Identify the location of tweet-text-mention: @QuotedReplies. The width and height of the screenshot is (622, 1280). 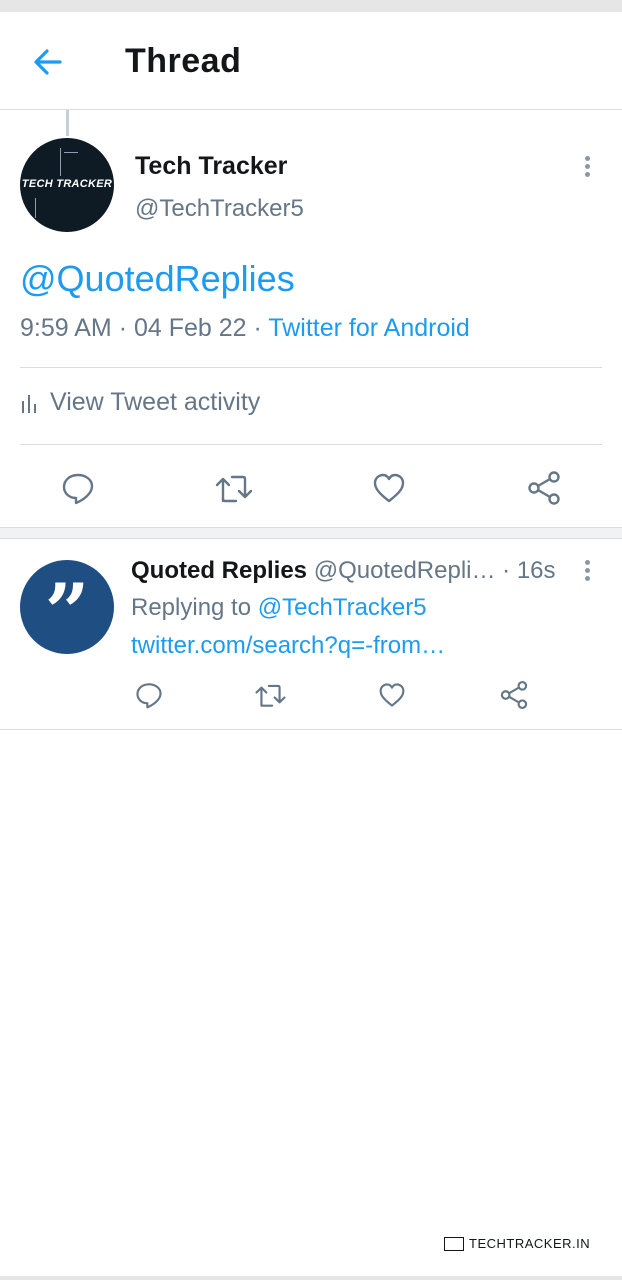
(157, 279).